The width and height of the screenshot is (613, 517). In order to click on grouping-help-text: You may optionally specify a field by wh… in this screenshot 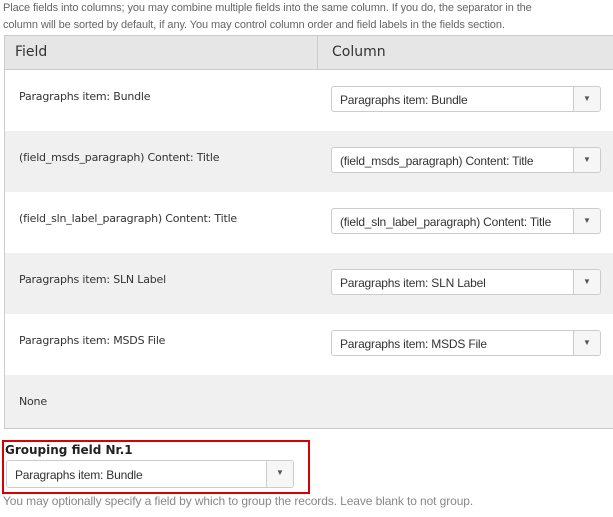, I will do `click(238, 501)`.